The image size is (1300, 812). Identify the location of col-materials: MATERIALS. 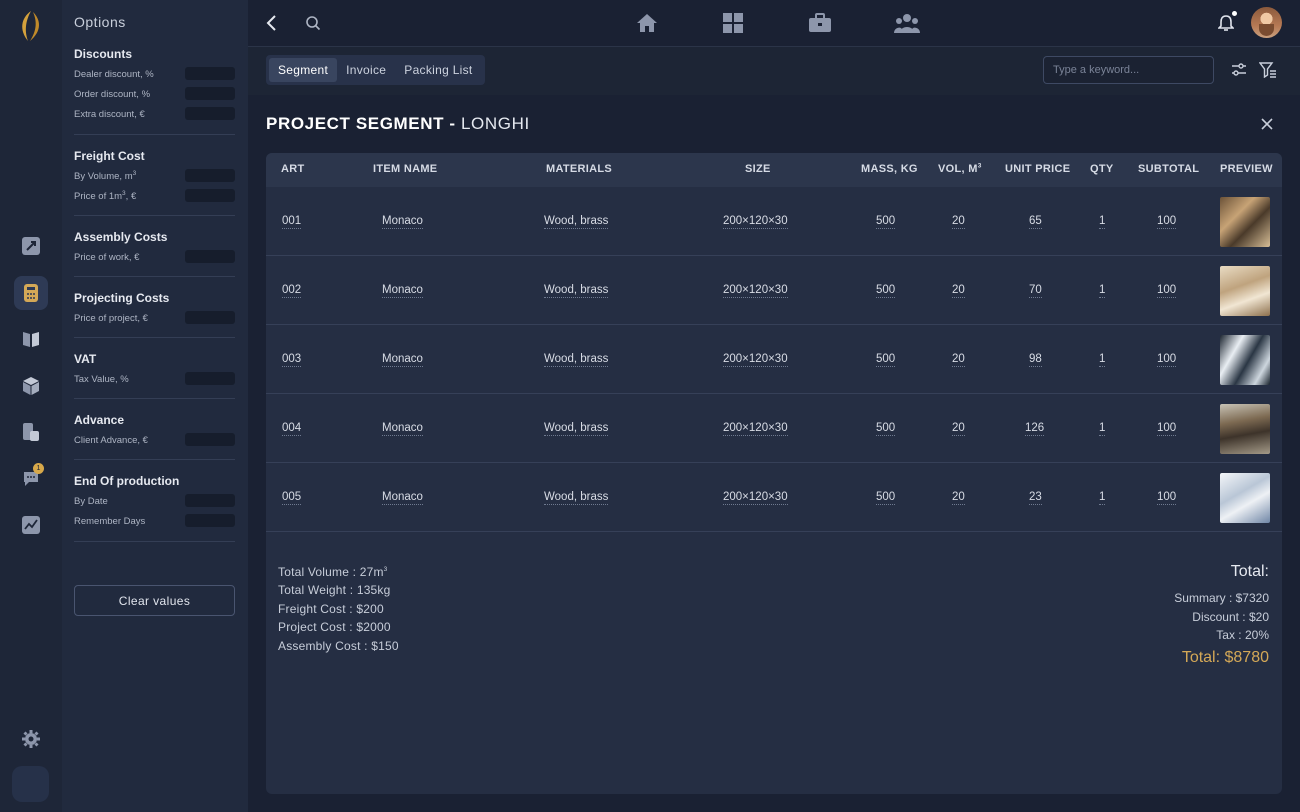
(579, 169).